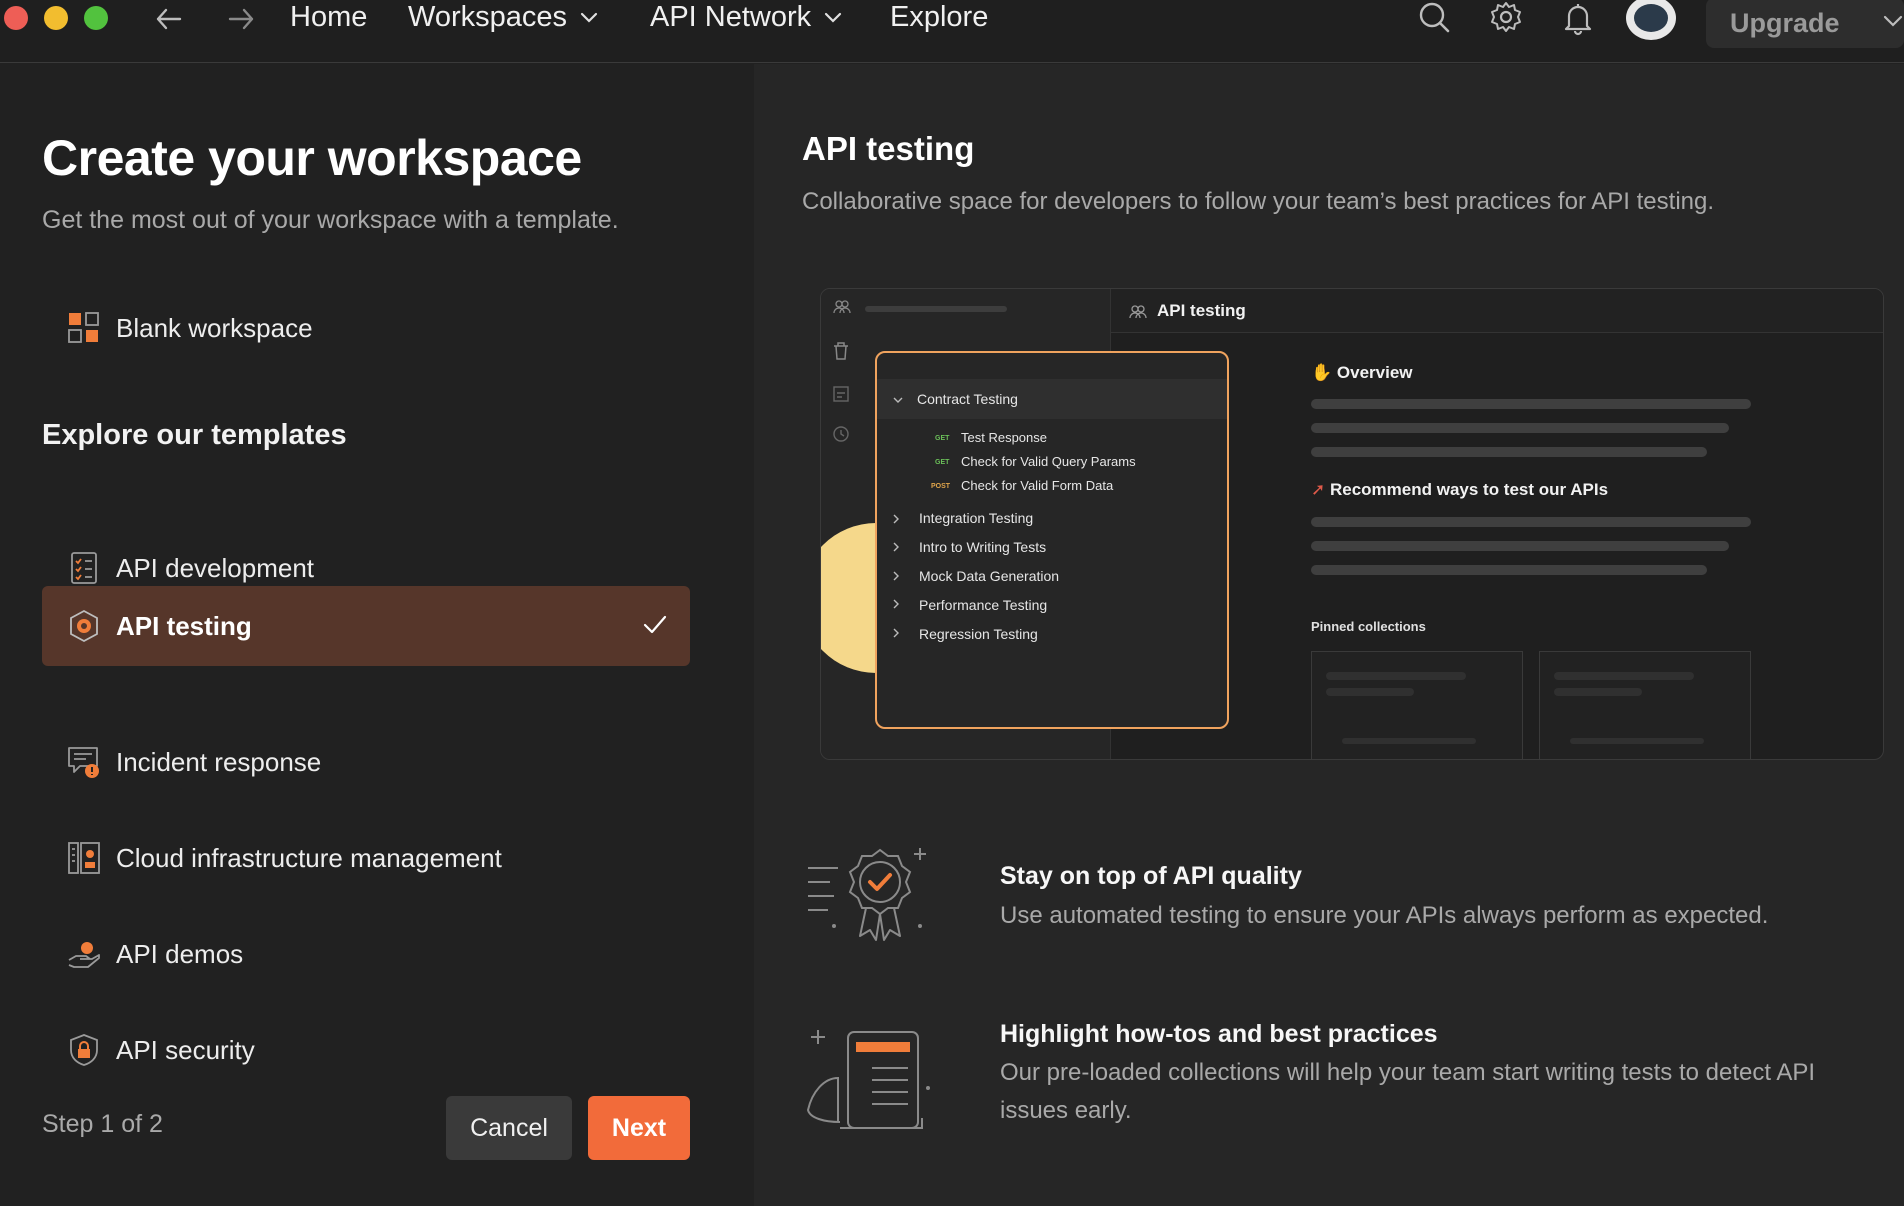 The height and width of the screenshot is (1206, 1904). What do you see at coordinates (83, 327) in the screenshot?
I see `grid-icon` at bounding box center [83, 327].